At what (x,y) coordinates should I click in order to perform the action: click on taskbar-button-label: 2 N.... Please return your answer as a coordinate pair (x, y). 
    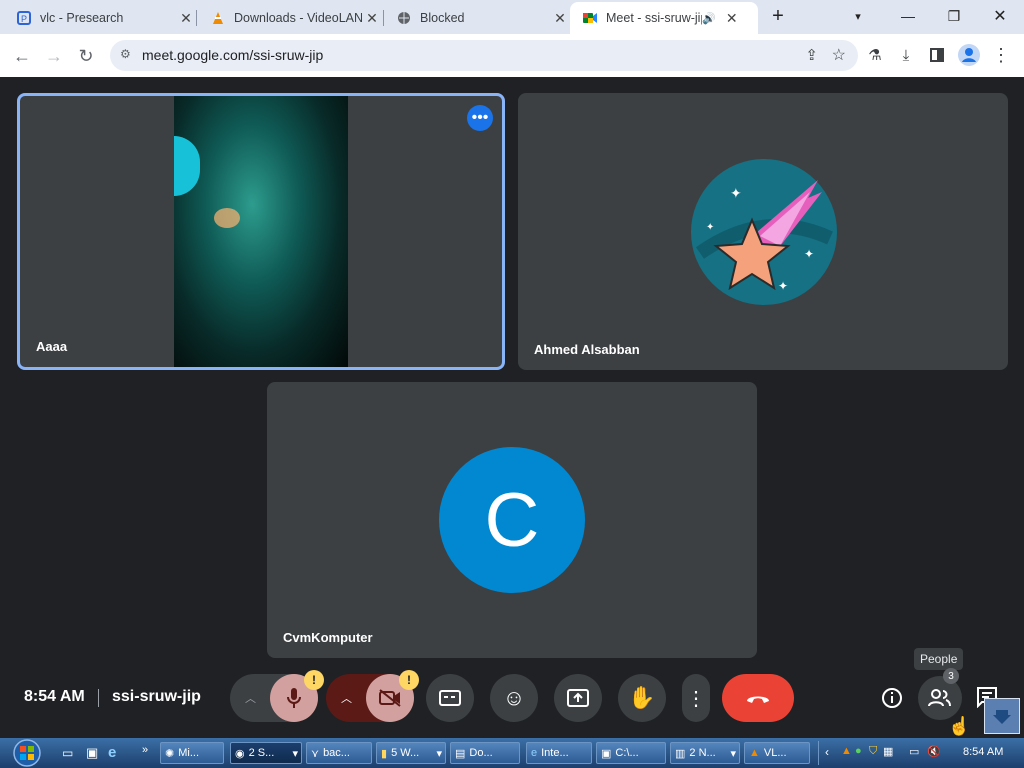
    Looking at the image, I should click on (702, 753).